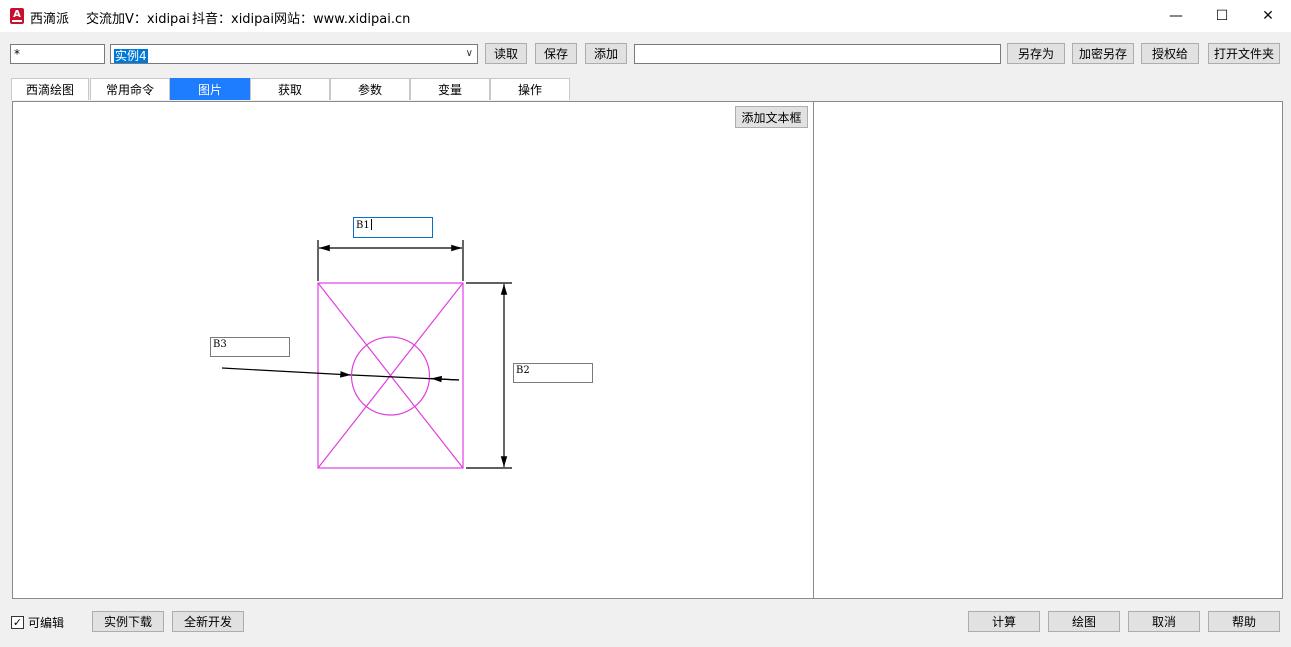 This screenshot has height=647, width=1291. What do you see at coordinates (17, 622) in the screenshot?
I see `editable-checkbox: ✓` at bounding box center [17, 622].